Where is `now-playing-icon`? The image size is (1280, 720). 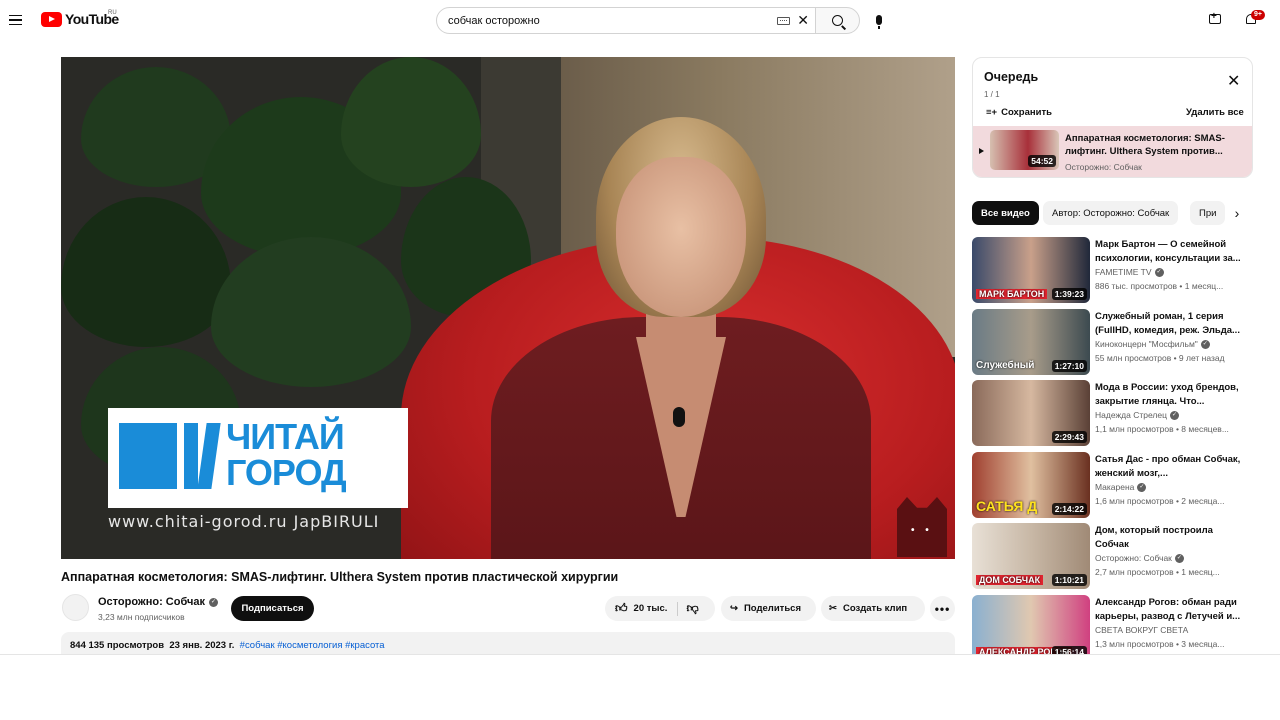
now-playing-icon is located at coordinates (981, 151).